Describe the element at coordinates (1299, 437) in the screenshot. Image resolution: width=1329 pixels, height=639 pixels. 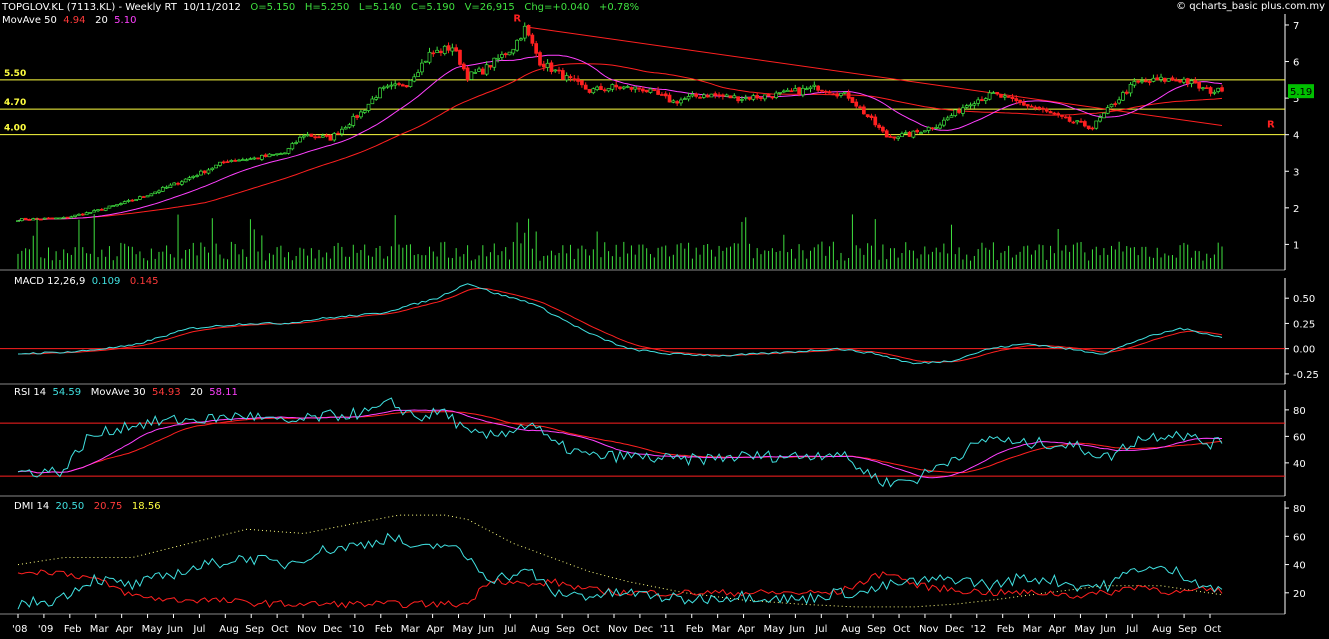
I see `rsi-tick-label: 60` at that location.